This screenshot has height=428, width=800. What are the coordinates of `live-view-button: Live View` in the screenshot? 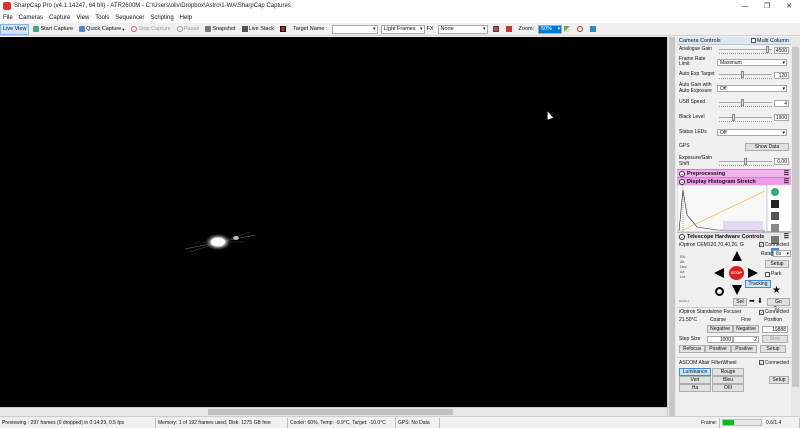 It's located at (15, 29).